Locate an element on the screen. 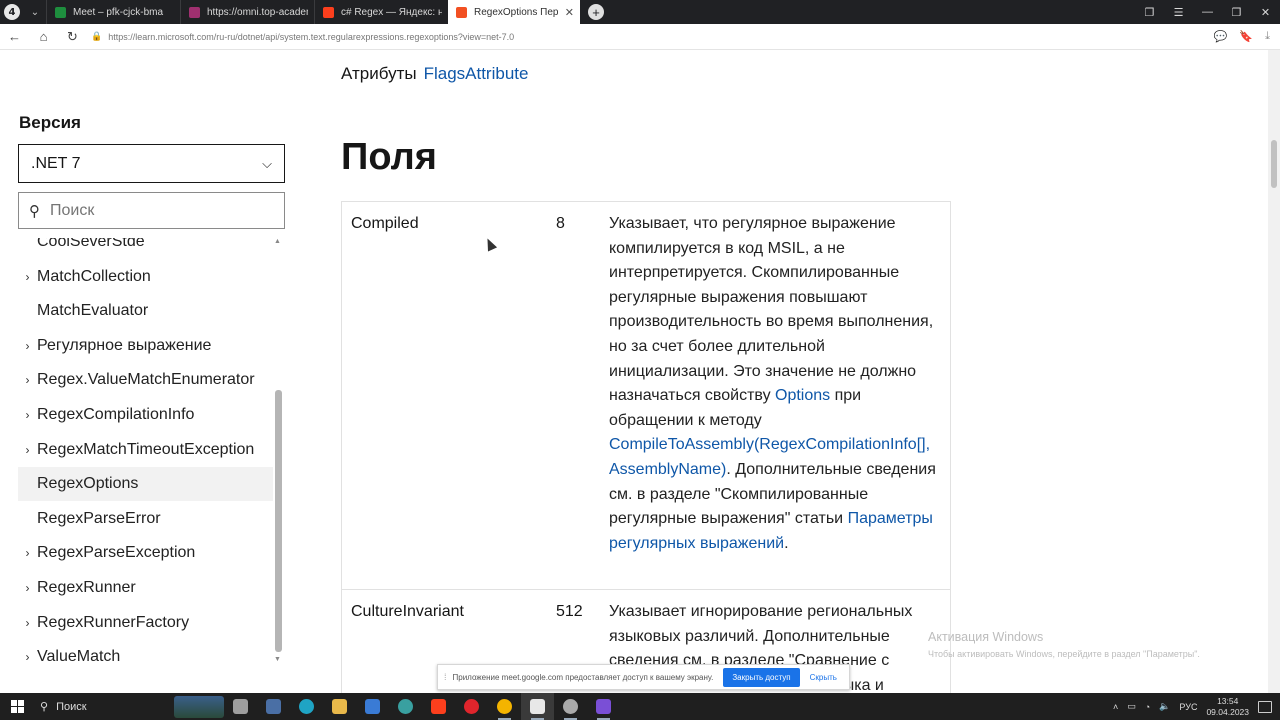 Image resolution: width=1280 pixels, height=720 pixels. toc-item: › Regex.ValueMatchEnumerator is located at coordinates (145, 380).